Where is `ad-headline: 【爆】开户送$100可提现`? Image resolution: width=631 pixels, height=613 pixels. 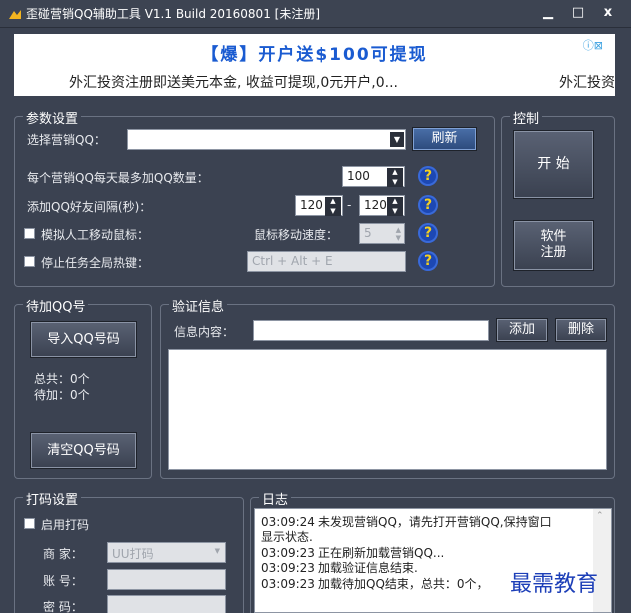 ad-headline: 【爆】开户送$100可提现 is located at coordinates (314, 52).